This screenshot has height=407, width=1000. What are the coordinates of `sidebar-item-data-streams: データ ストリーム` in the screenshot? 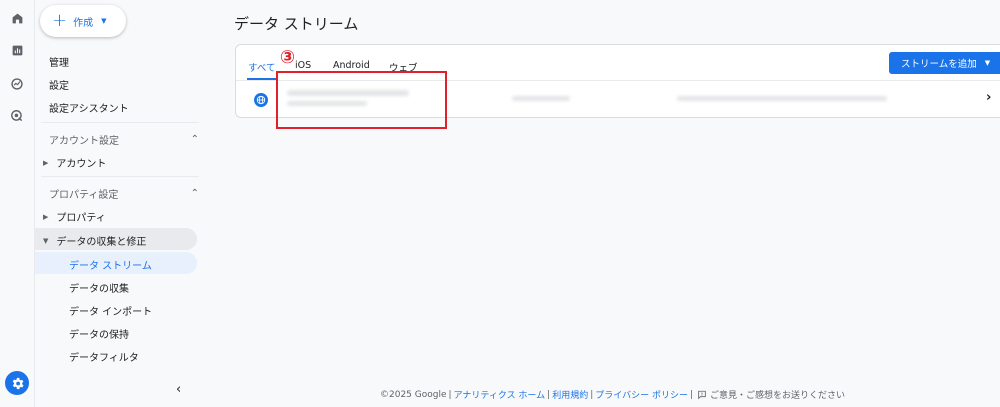 It's located at (110, 264).